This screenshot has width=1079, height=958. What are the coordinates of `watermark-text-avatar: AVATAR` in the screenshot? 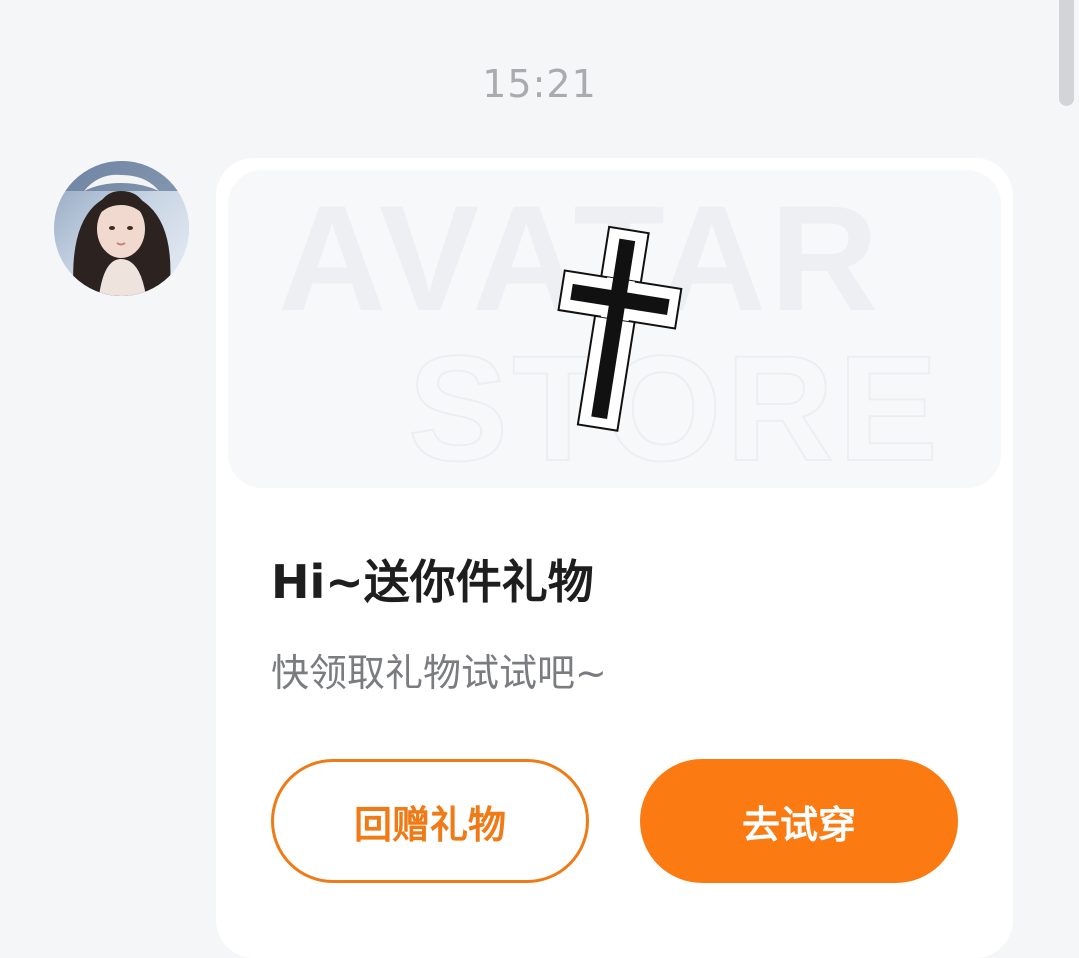 It's located at (580, 258).